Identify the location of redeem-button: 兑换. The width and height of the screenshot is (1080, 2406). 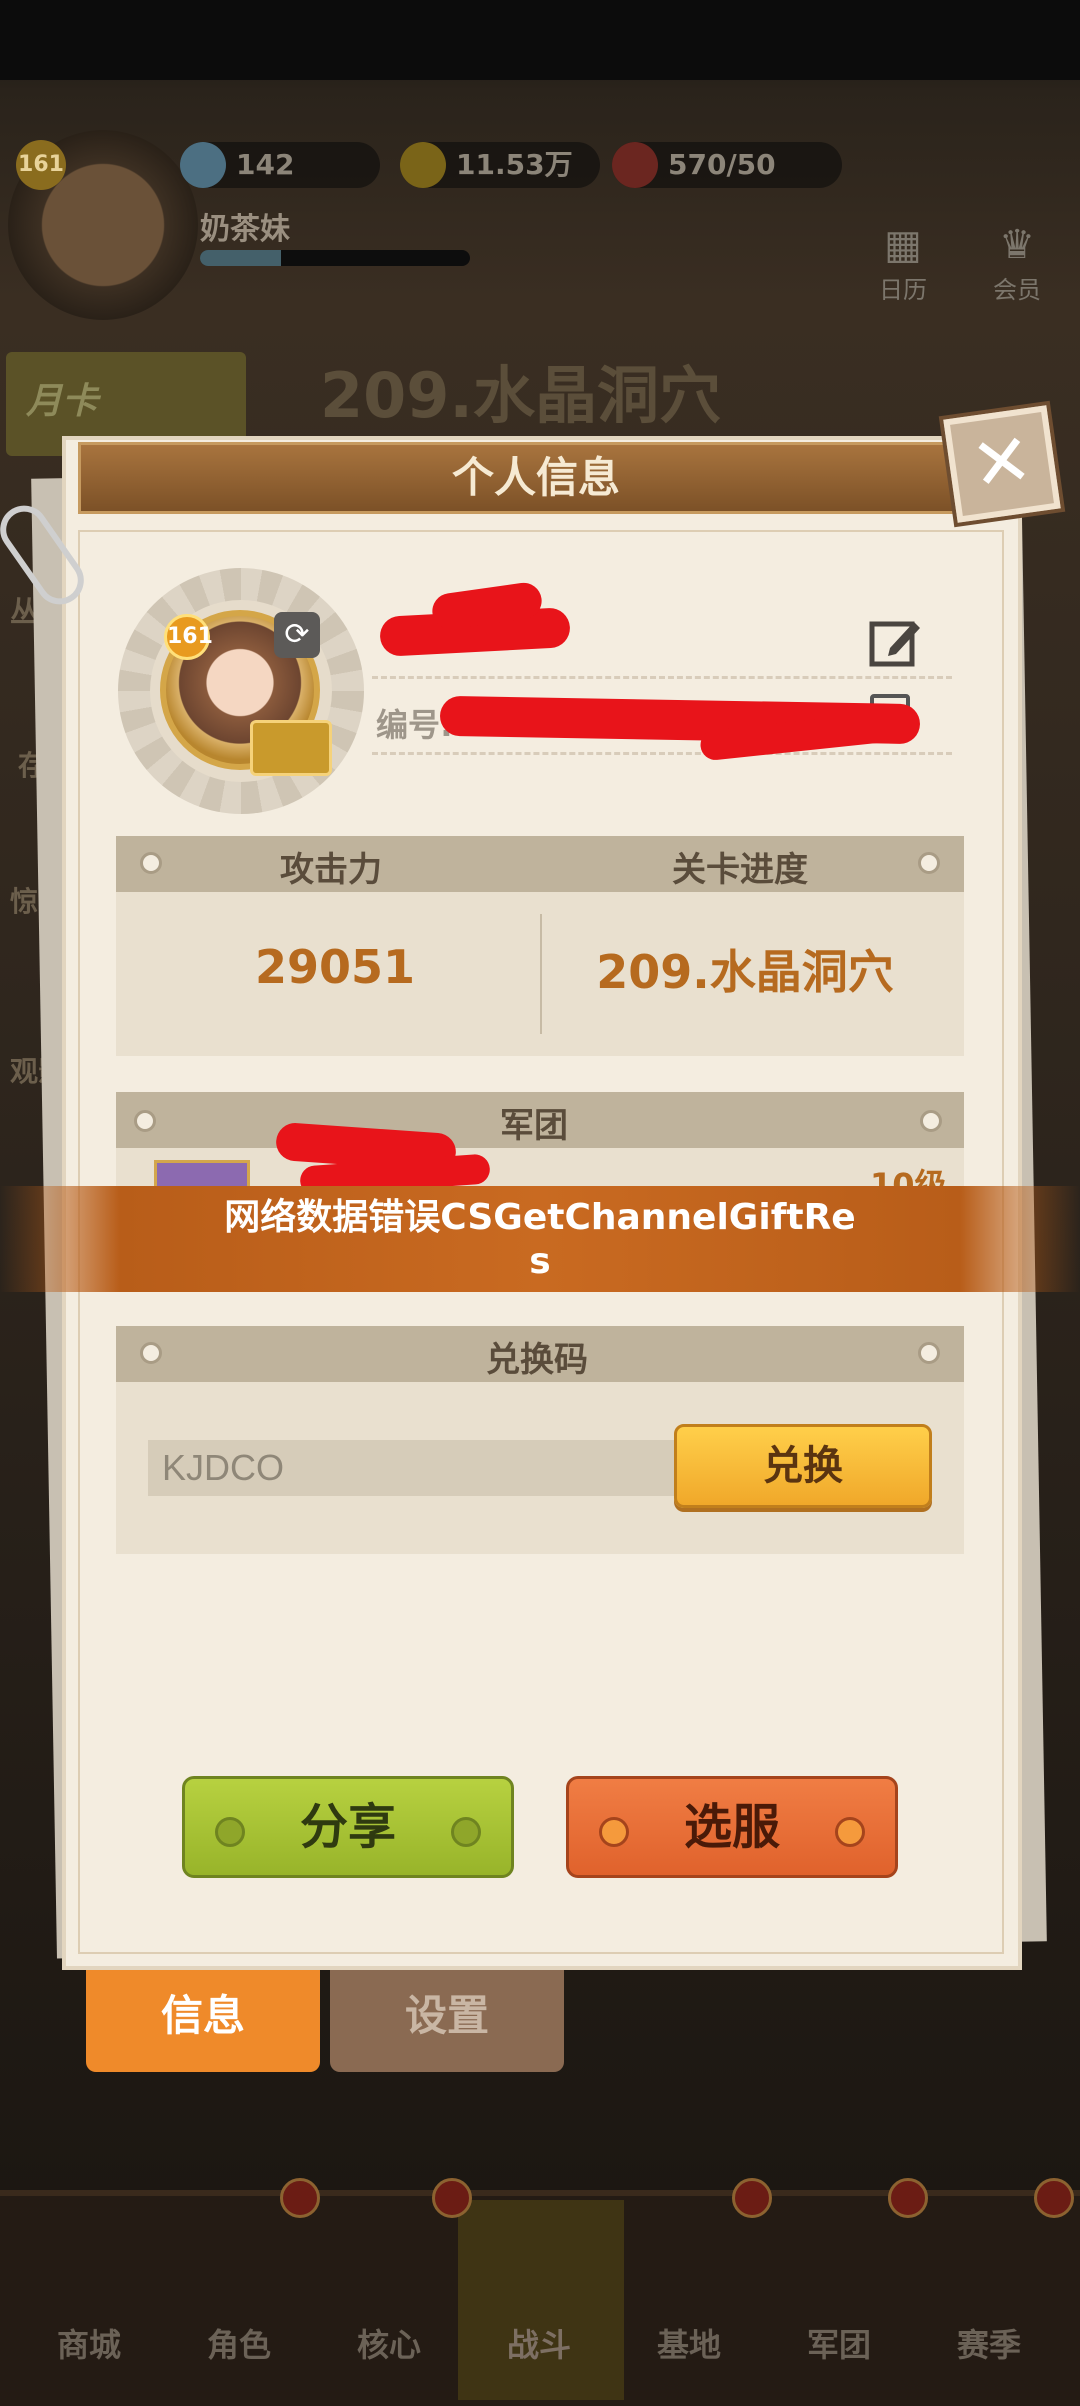
(803, 1466).